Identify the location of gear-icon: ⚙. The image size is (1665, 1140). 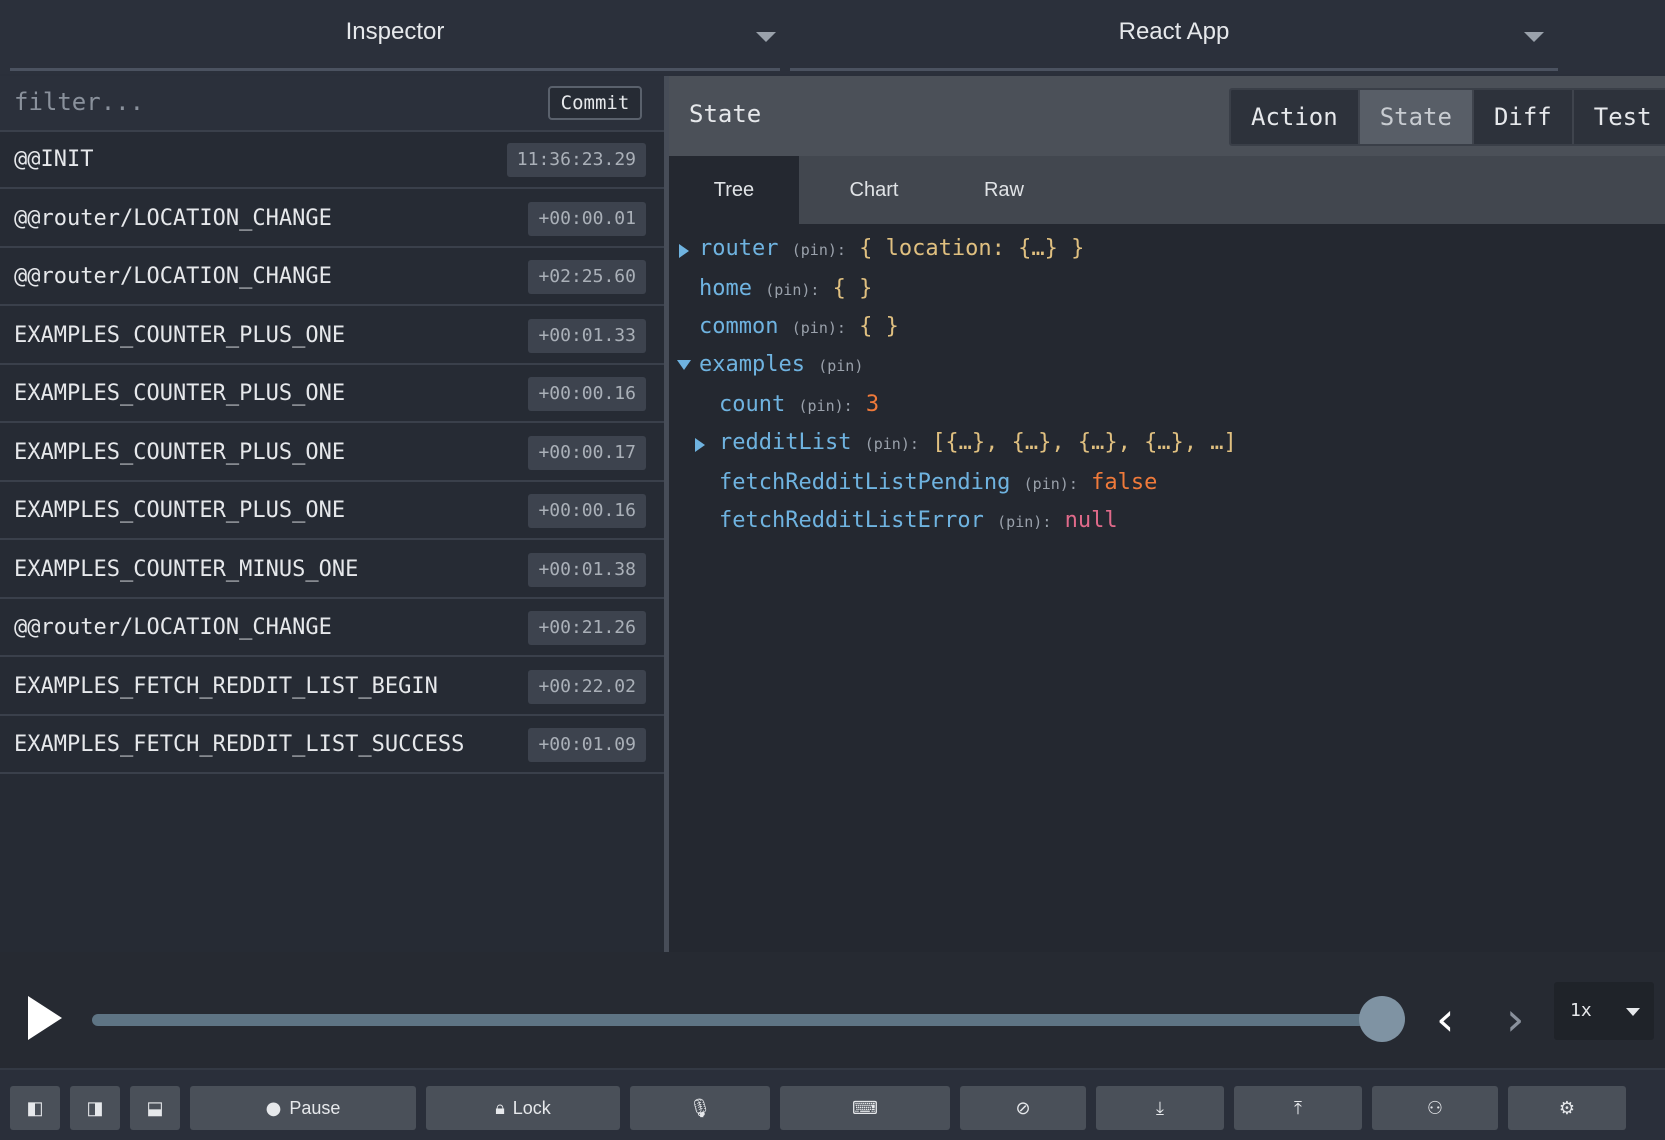
(1567, 1108).